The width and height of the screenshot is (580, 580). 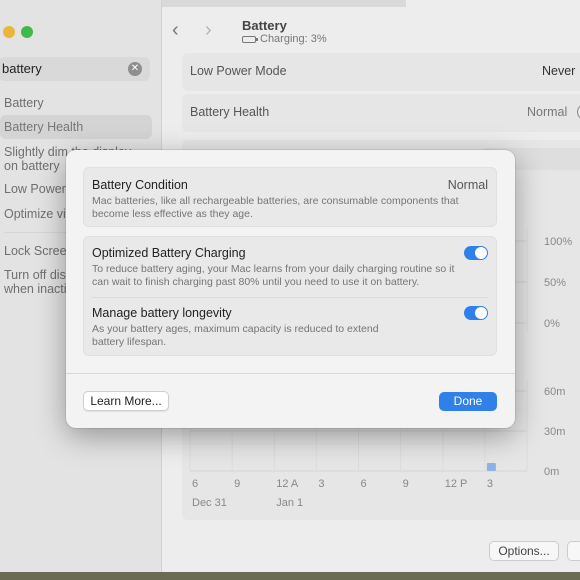 I want to click on y-tick-label: 100%, so click(x=558, y=242).